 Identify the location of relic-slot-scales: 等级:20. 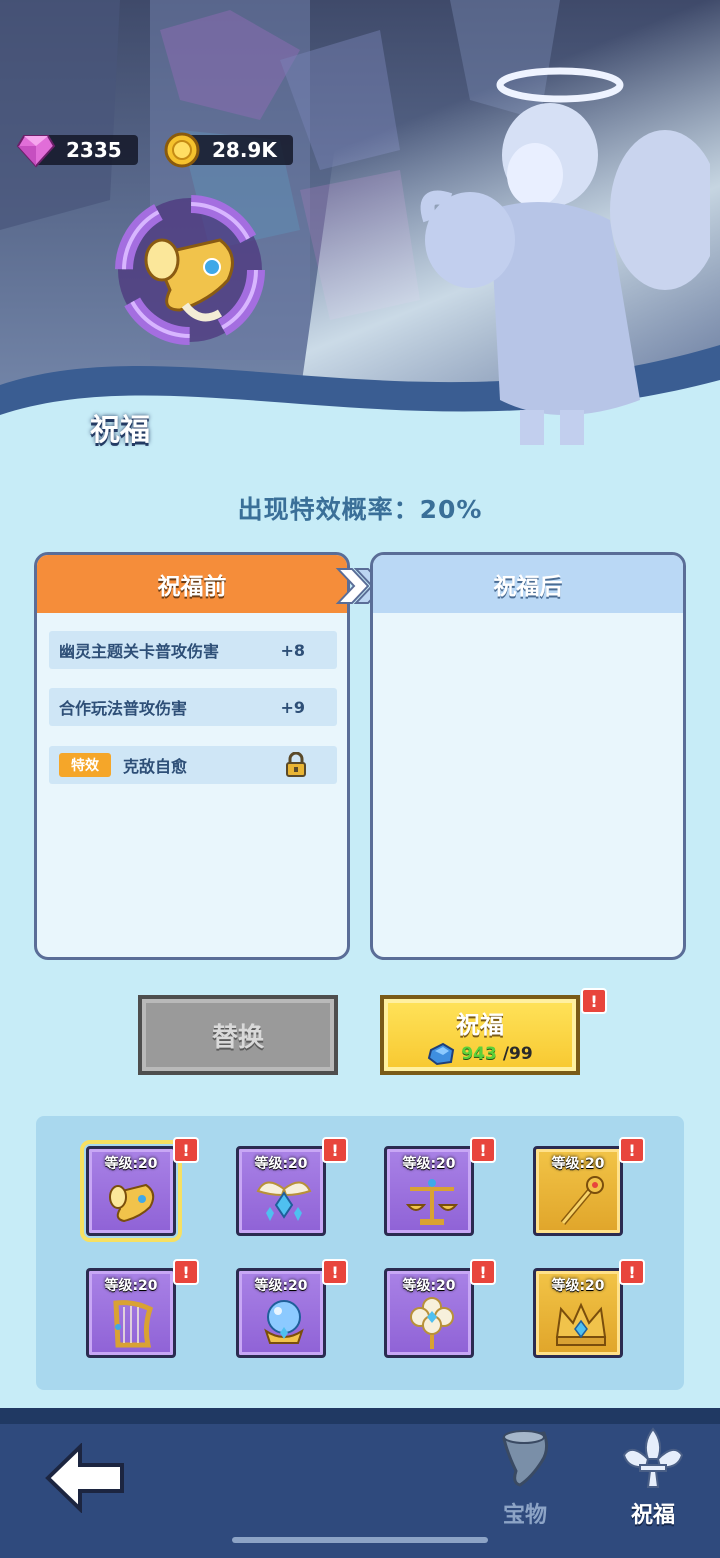
(429, 1191).